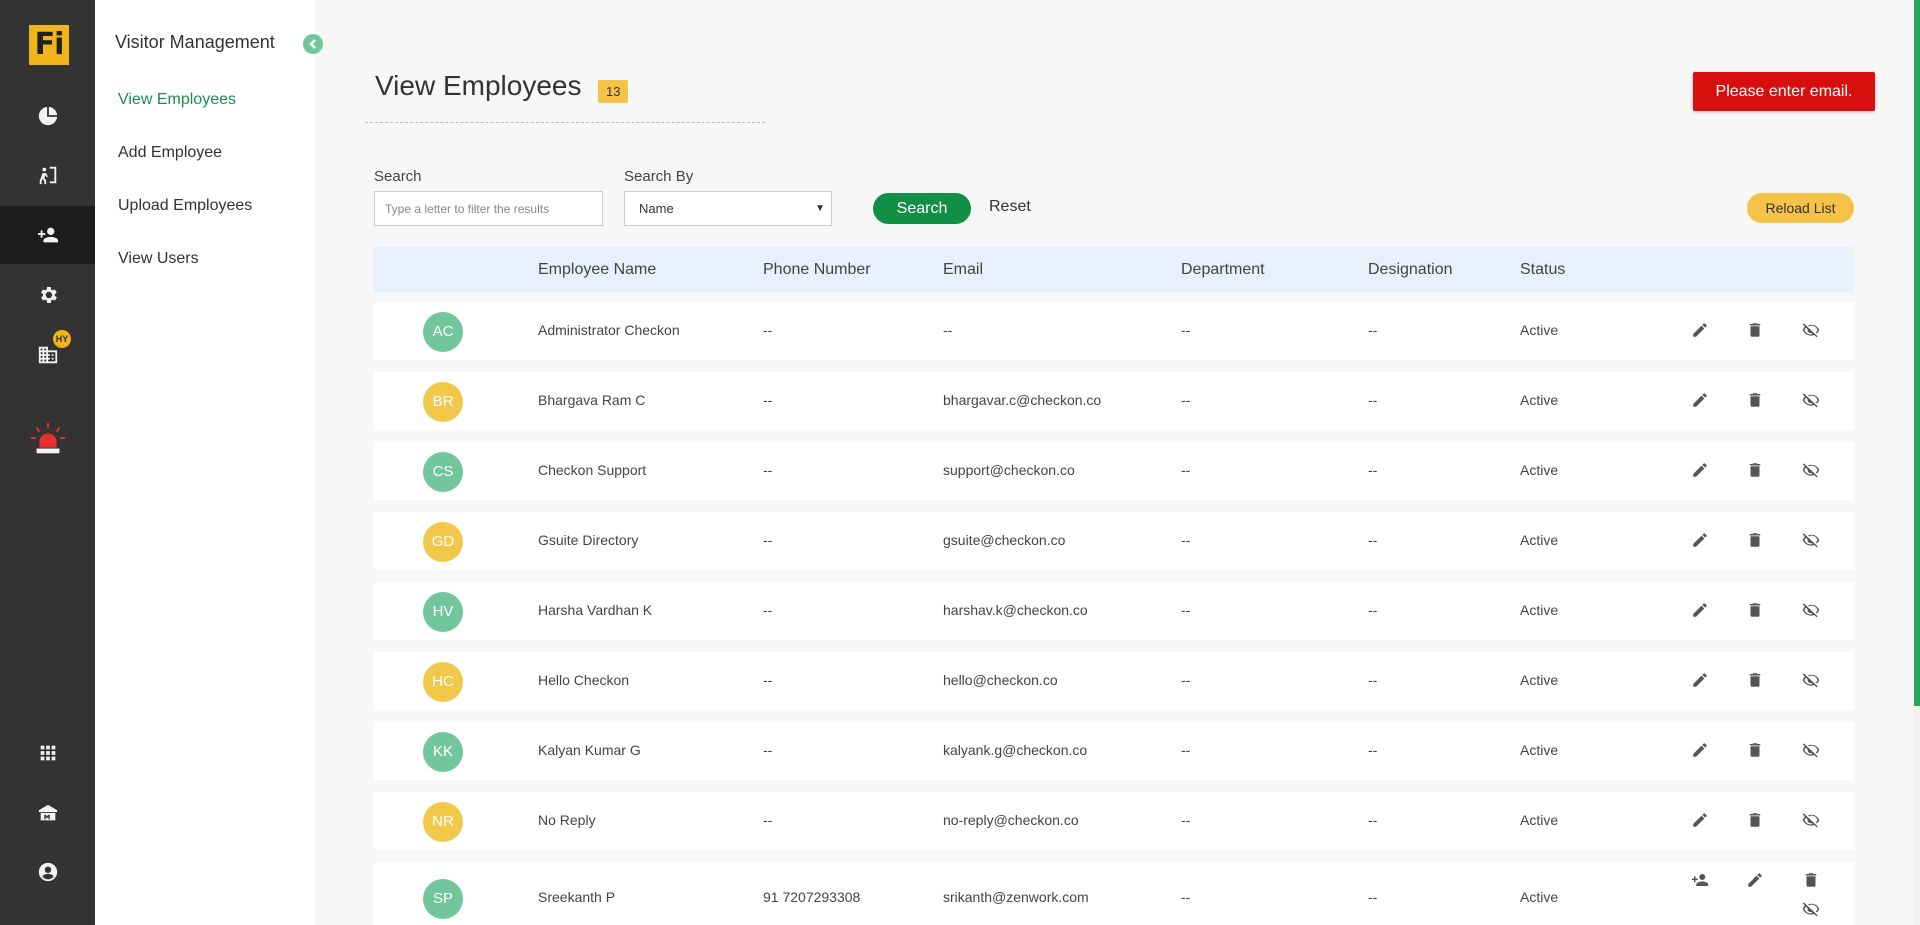  I want to click on dashboard-pie-icon, so click(47, 116).